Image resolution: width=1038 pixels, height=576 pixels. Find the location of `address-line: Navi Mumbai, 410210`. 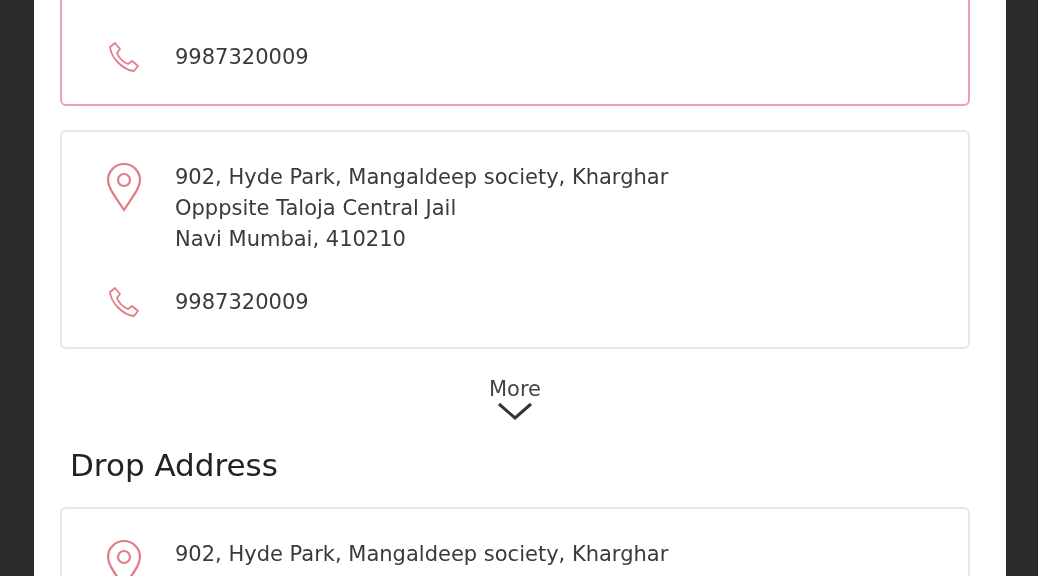

address-line: Navi Mumbai, 410210 is located at coordinates (291, 239).